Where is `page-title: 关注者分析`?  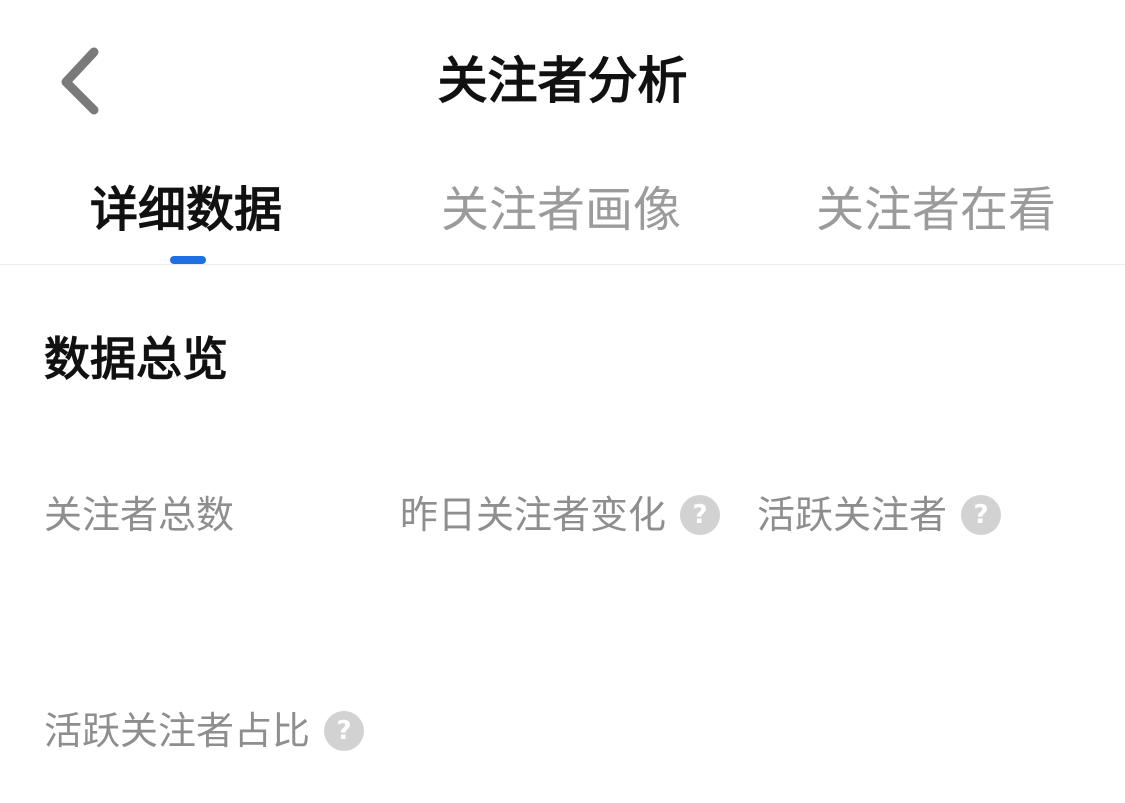
page-title: 关注者分析 is located at coordinates (562, 81).